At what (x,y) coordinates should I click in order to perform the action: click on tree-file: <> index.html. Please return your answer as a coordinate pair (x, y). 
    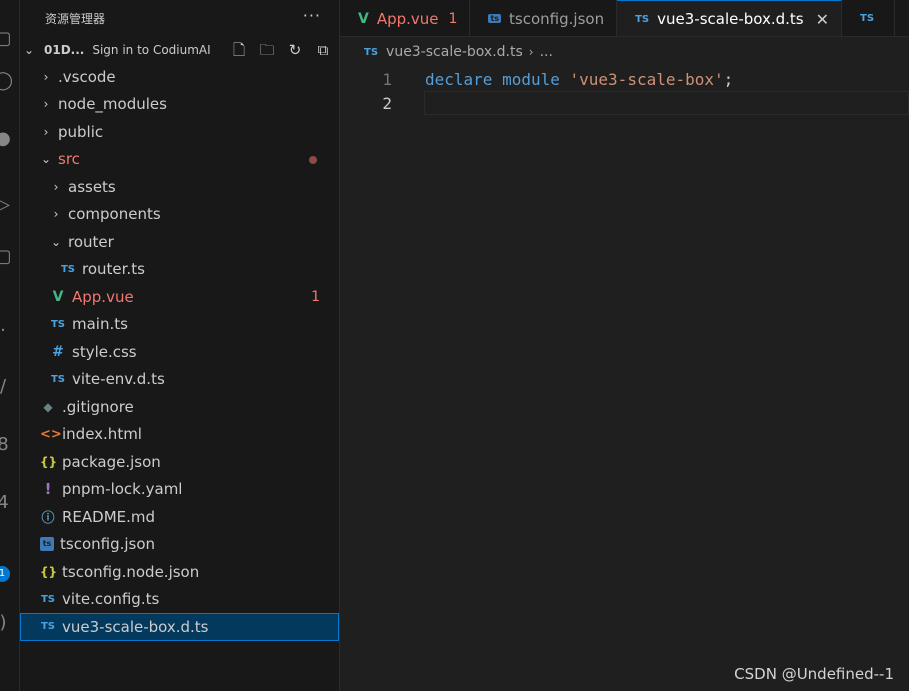
    Looking at the image, I should click on (179, 435).